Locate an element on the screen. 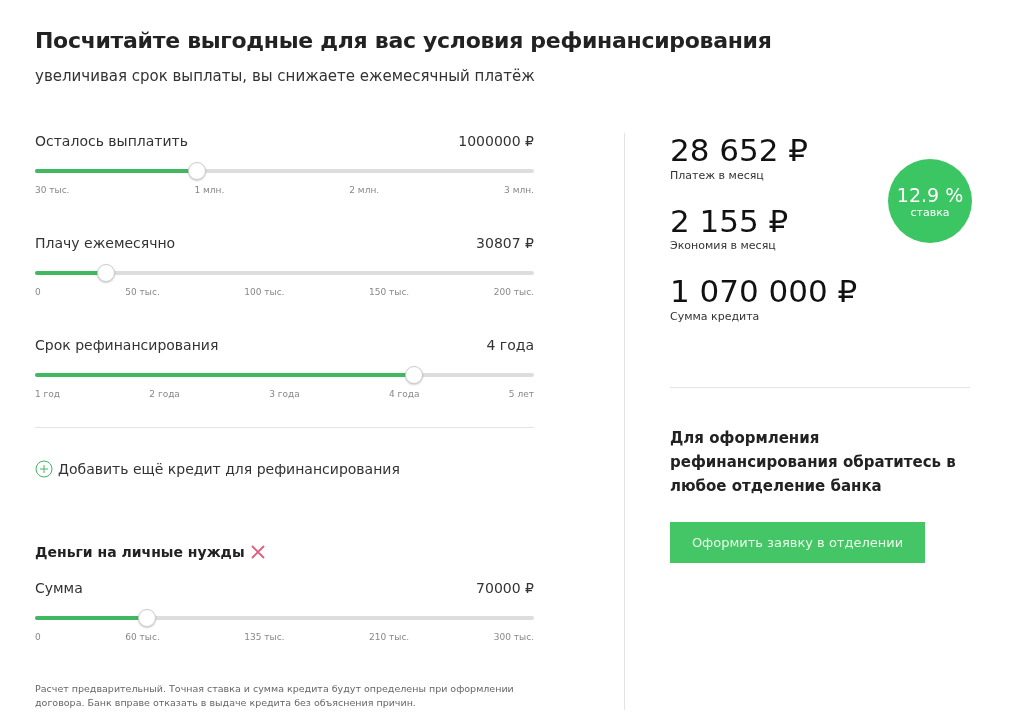 This screenshot has width=1024, height=727. tick-label: 30 тыс. is located at coordinates (52, 190).